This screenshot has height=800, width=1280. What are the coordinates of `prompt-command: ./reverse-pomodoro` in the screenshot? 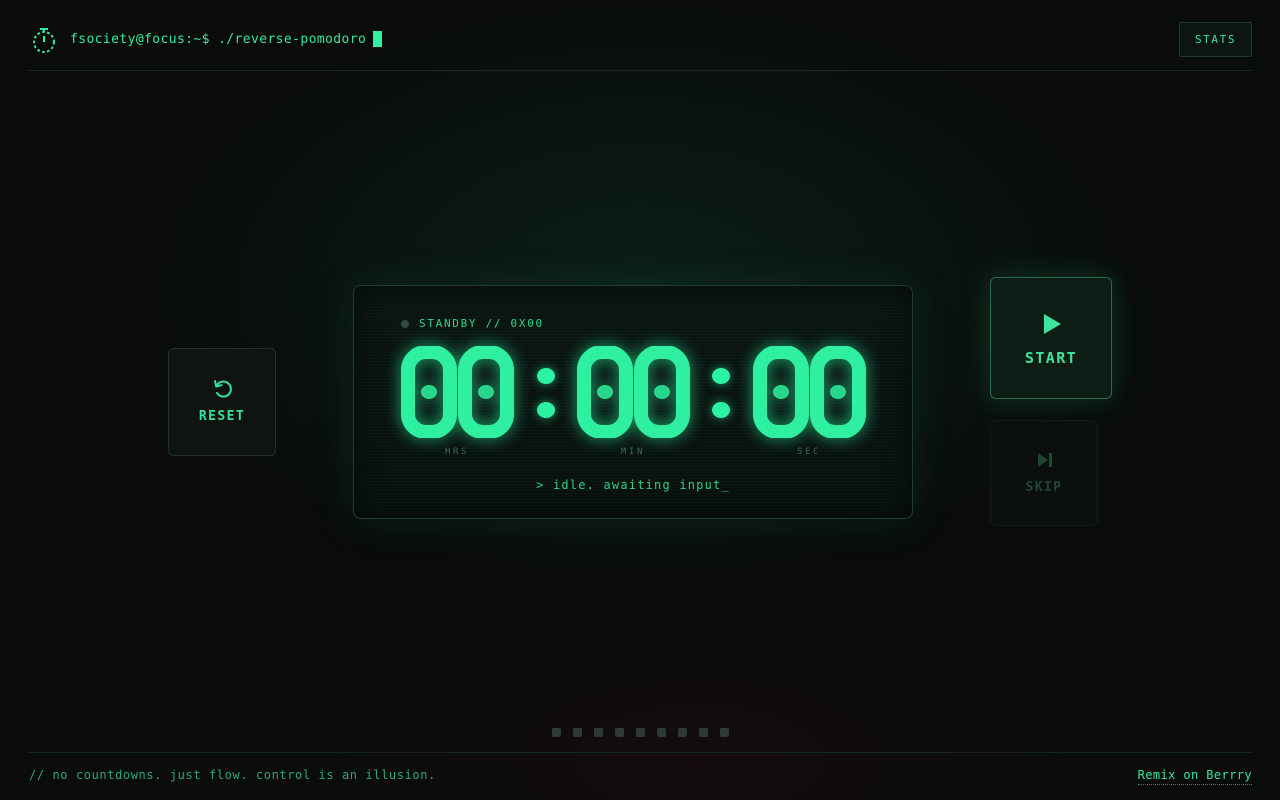 It's located at (292, 39).